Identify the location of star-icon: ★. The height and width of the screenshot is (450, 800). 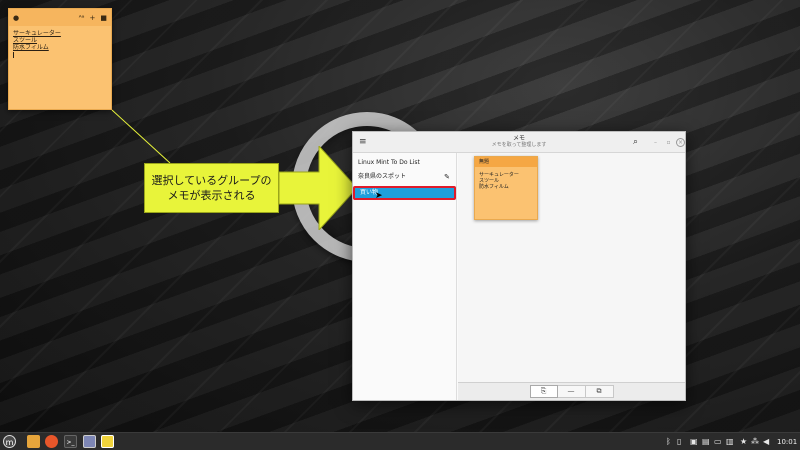
(743, 441).